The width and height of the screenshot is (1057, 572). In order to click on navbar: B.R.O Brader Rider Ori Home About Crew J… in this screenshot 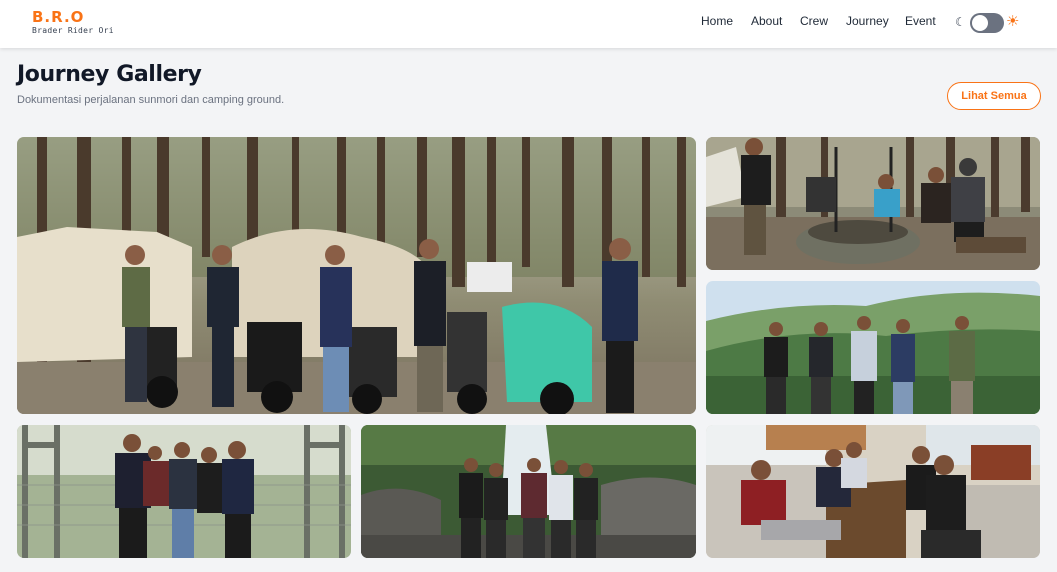, I will do `click(528, 24)`.